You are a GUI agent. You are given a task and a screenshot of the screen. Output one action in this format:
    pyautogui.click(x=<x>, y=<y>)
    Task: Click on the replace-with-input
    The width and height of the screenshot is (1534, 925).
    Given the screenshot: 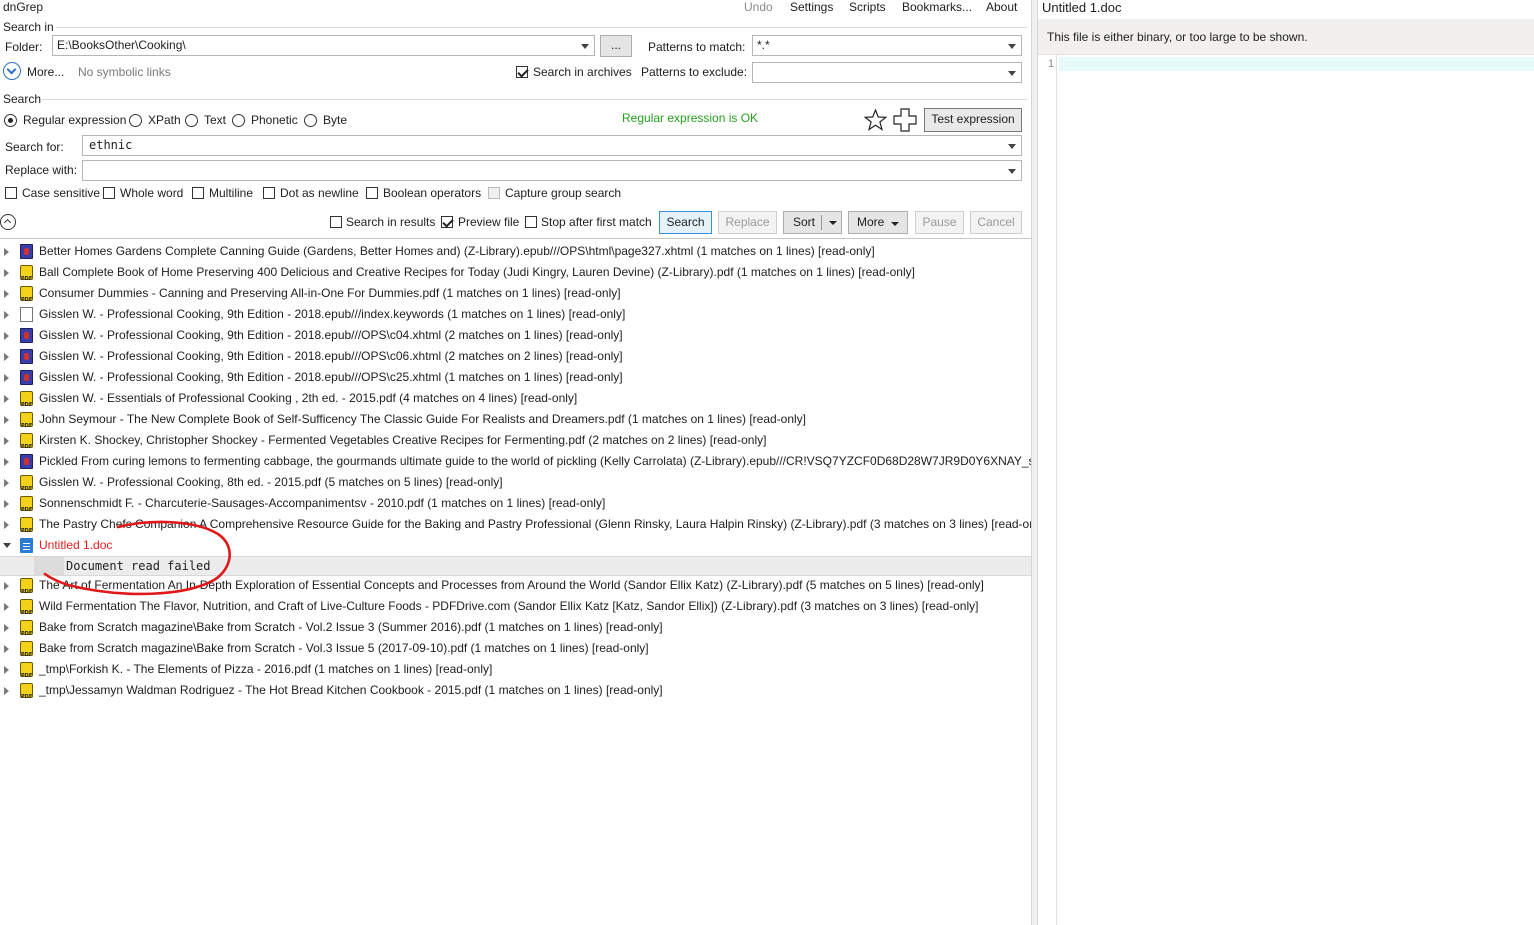 What is the action you would take?
    pyautogui.click(x=552, y=170)
    